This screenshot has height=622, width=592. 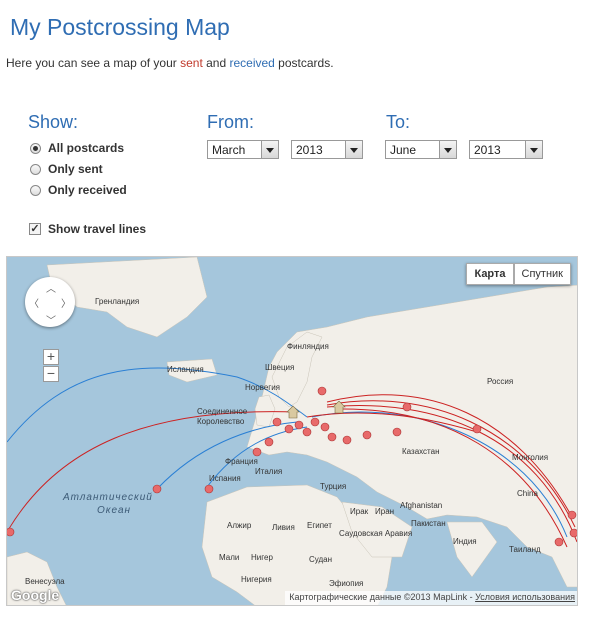 I want to click on checkbox-checked-icon: ✓, so click(x=35, y=229).